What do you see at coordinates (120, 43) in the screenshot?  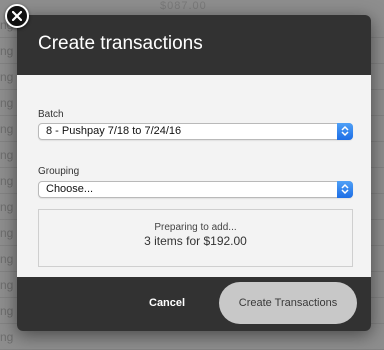 I see `dialog-title: Create transactions` at bounding box center [120, 43].